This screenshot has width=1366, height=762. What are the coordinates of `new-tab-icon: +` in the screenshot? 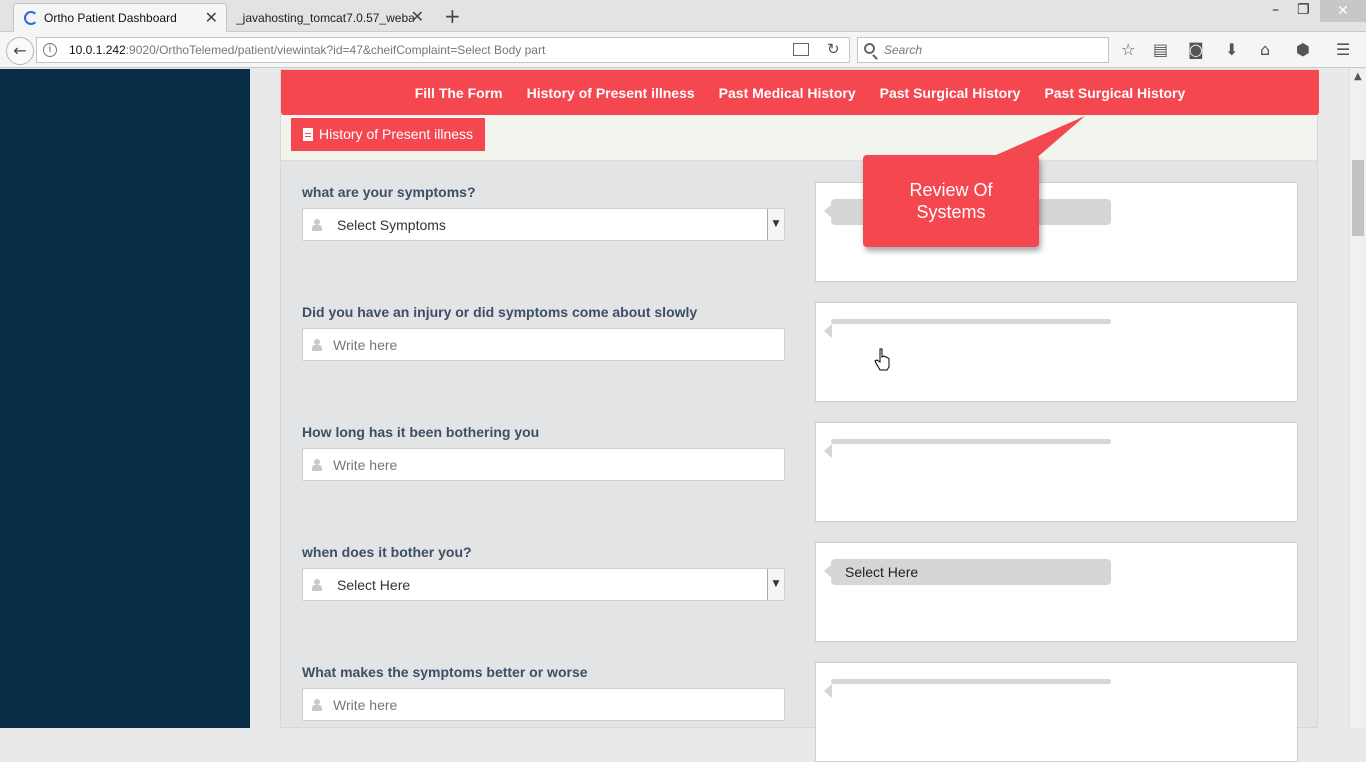 It's located at (452, 16).